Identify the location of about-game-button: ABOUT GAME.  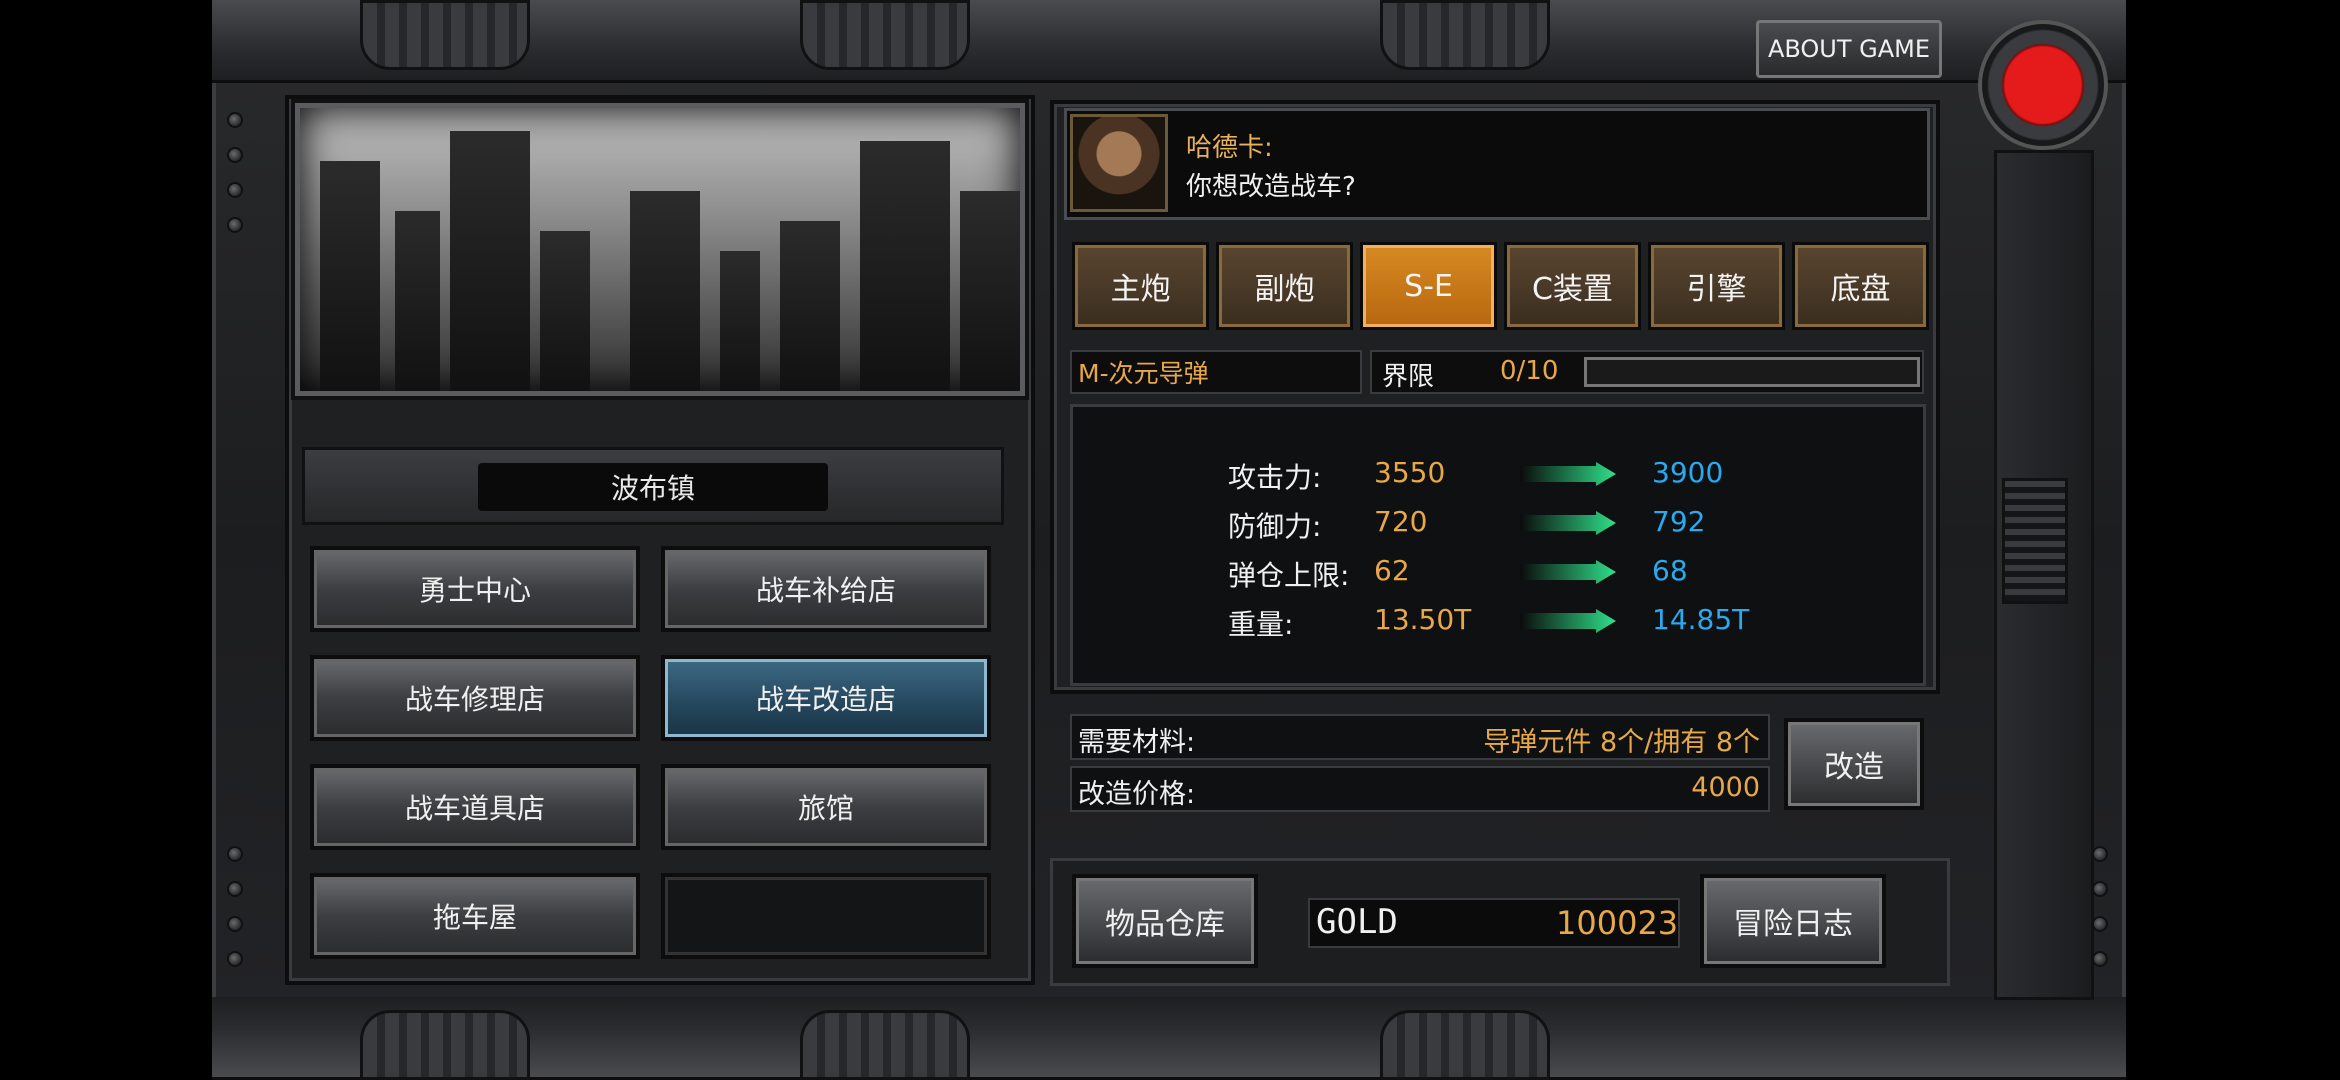
(1849, 49).